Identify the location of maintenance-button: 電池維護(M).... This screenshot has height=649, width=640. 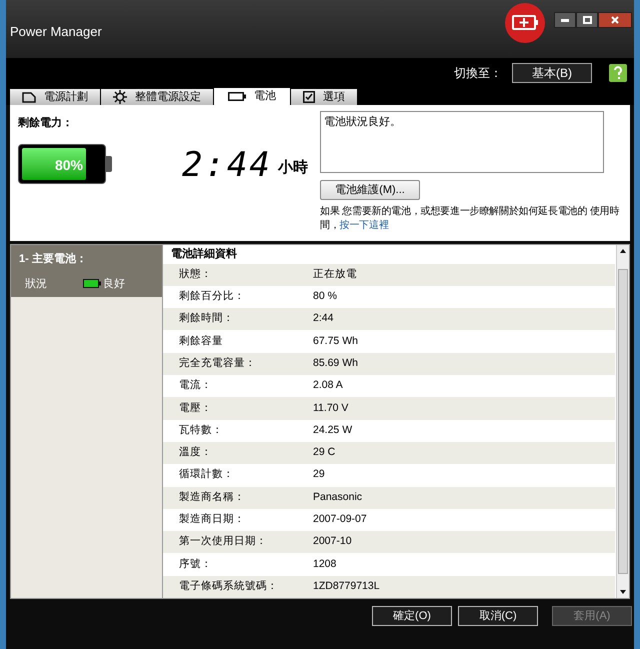
(370, 190).